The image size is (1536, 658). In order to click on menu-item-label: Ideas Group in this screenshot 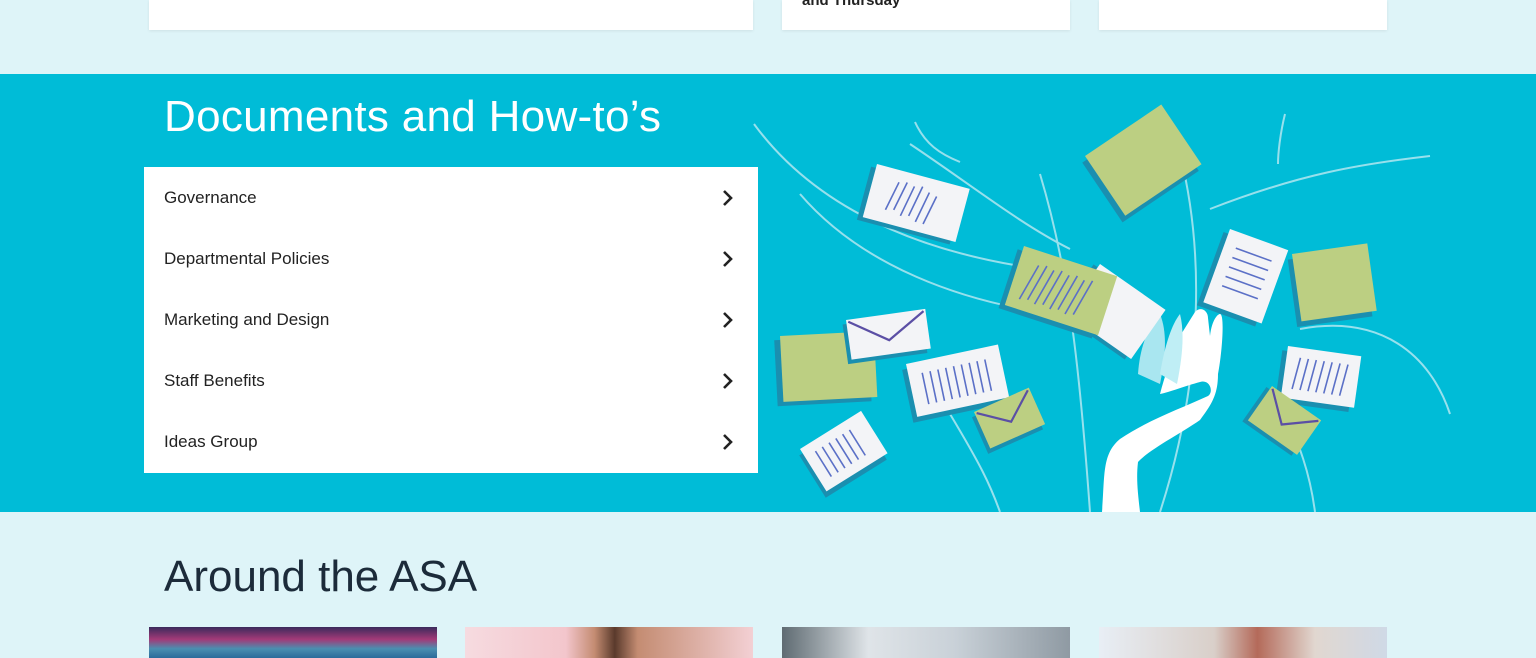, I will do `click(211, 441)`.